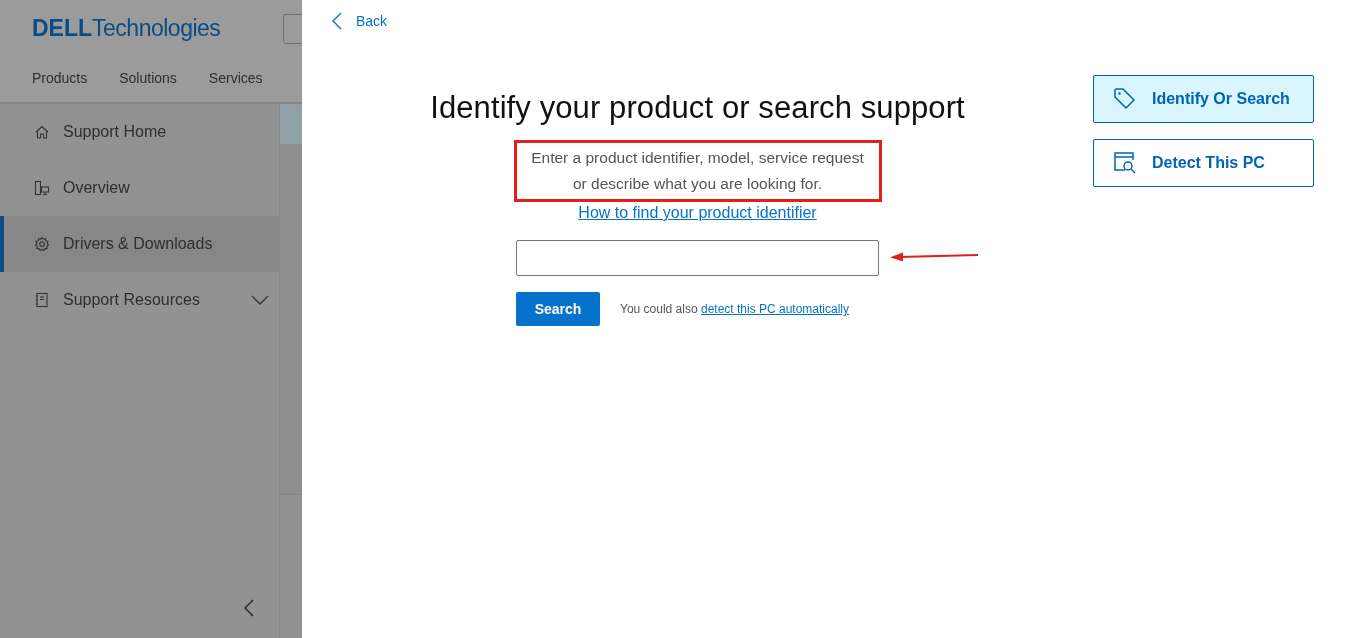  Describe the element at coordinates (42, 244) in the screenshot. I see `gear-icon` at that location.